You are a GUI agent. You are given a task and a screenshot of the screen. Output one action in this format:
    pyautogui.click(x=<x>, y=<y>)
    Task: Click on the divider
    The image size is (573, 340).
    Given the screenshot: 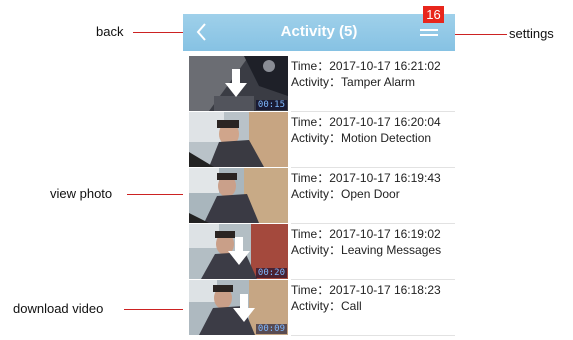 What is the action you would take?
    pyautogui.click(x=373, y=335)
    